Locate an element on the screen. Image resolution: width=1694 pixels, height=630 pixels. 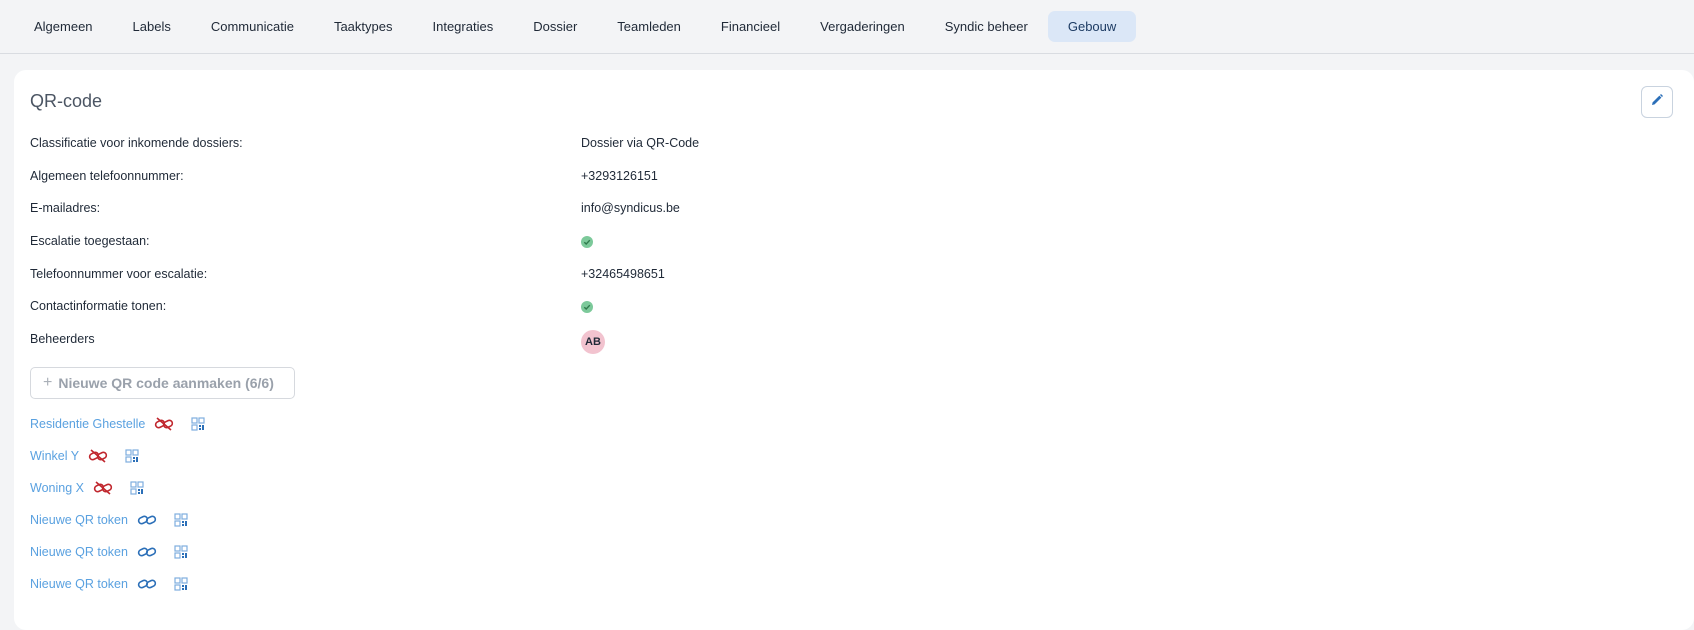
email-label: E-mailadres: is located at coordinates (65, 208).